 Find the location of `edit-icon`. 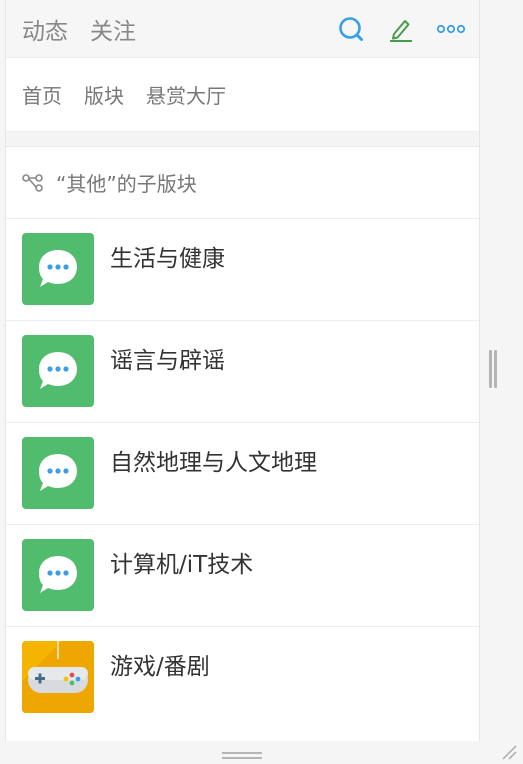

edit-icon is located at coordinates (401, 29).